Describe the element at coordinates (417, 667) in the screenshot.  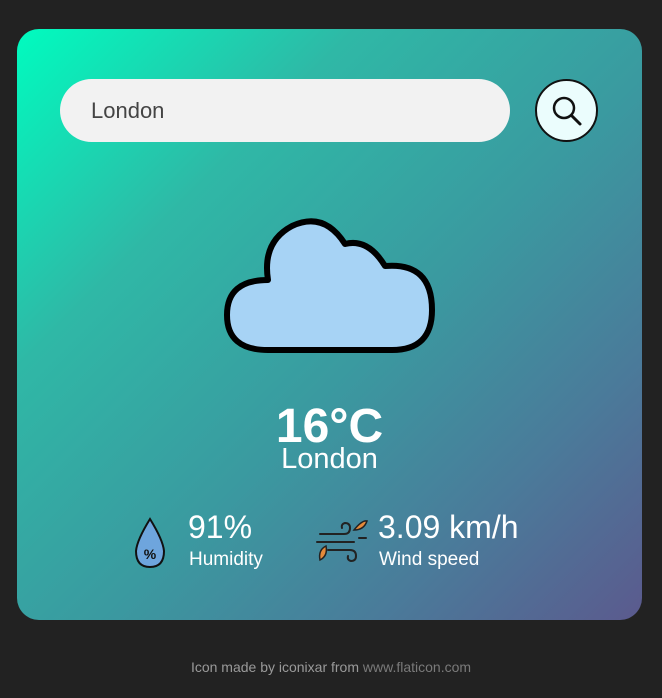
I see `flaticon-link: www.flaticon.com` at that location.